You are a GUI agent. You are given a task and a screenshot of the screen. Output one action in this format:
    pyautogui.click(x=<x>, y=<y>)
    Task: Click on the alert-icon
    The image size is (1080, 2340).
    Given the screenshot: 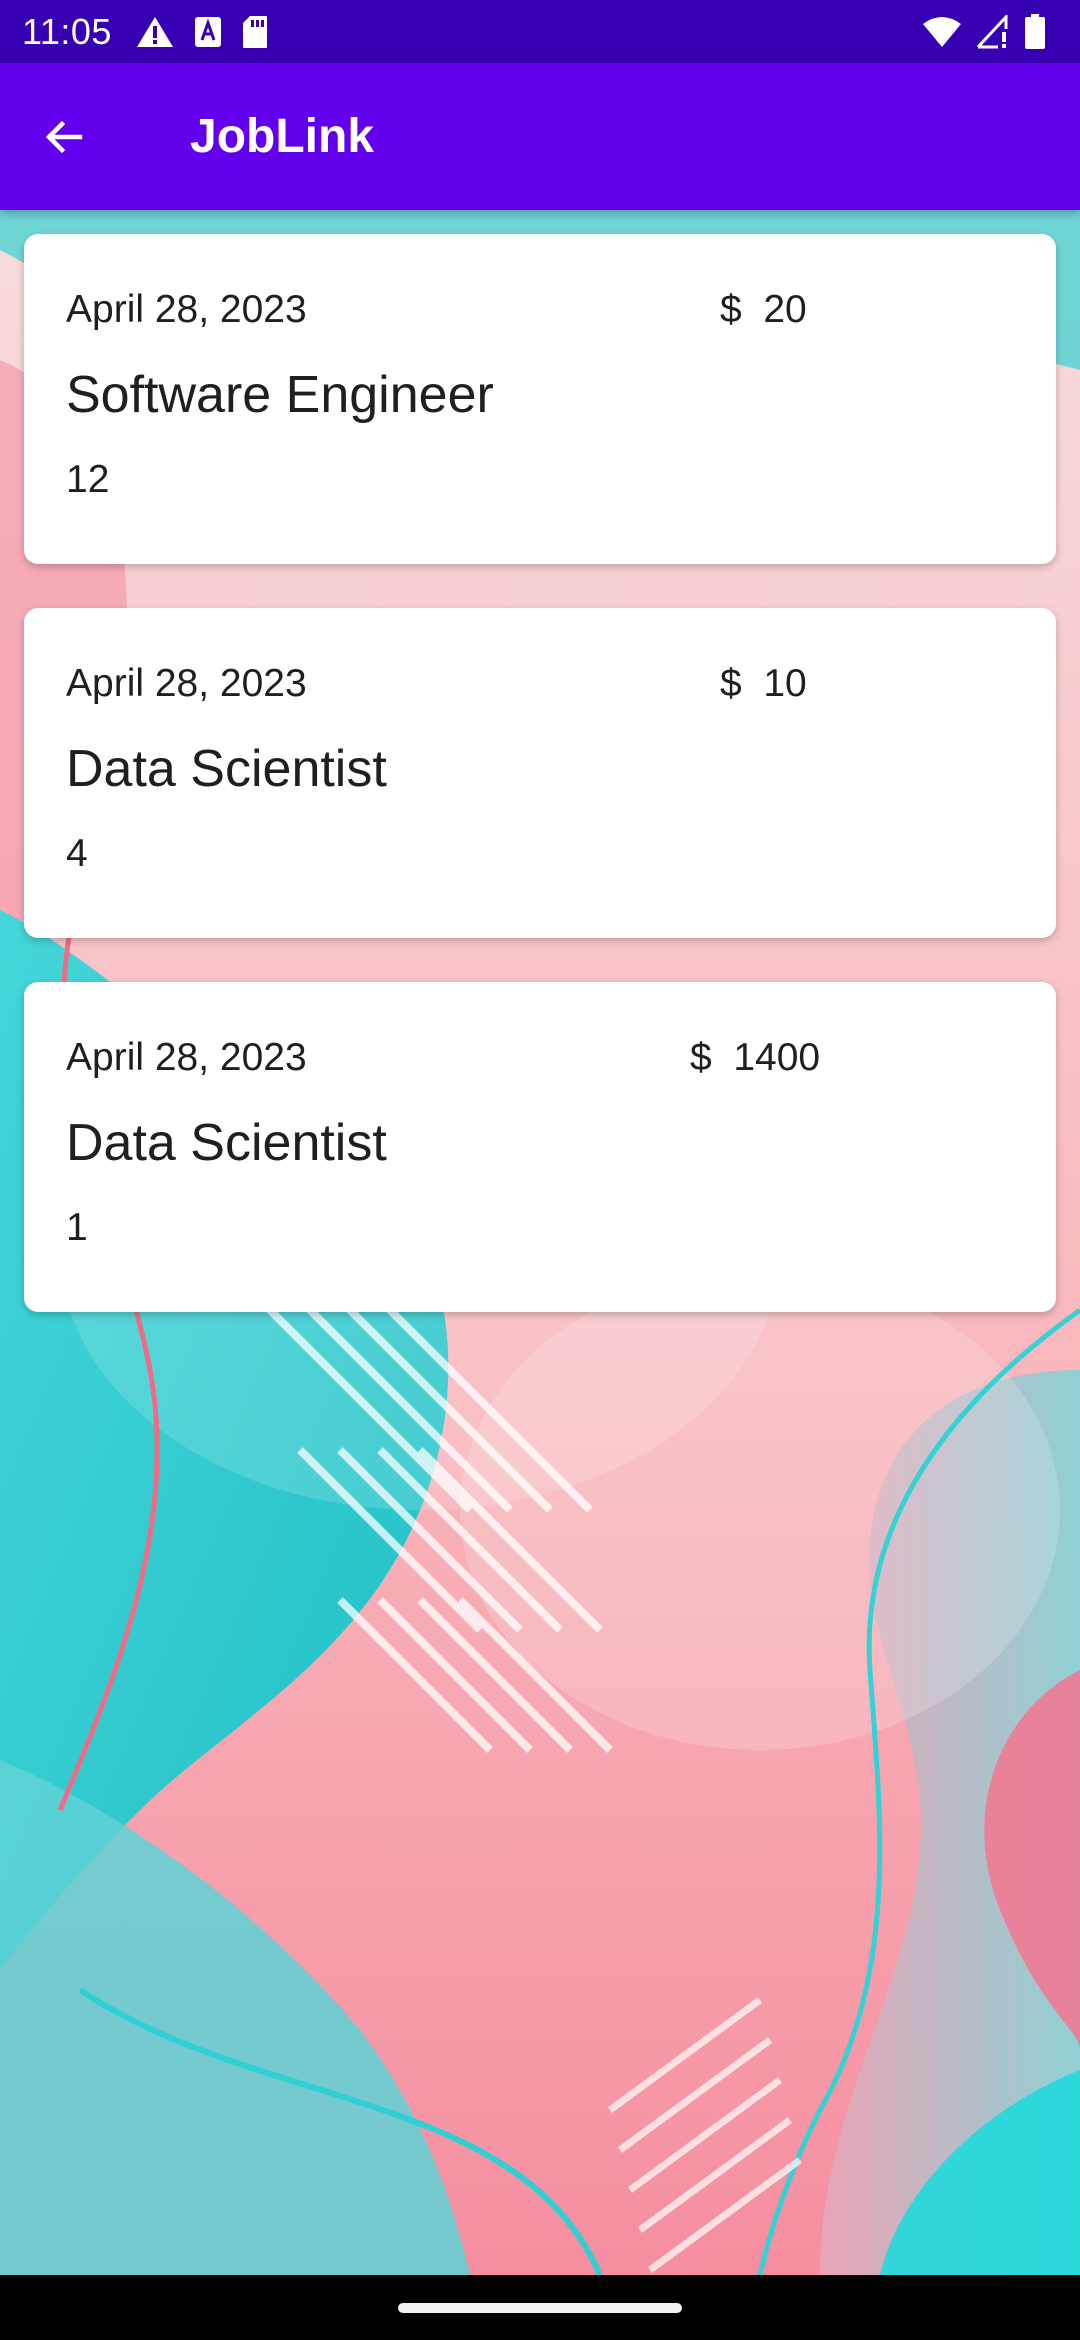 What is the action you would take?
    pyautogui.click(x=155, y=32)
    